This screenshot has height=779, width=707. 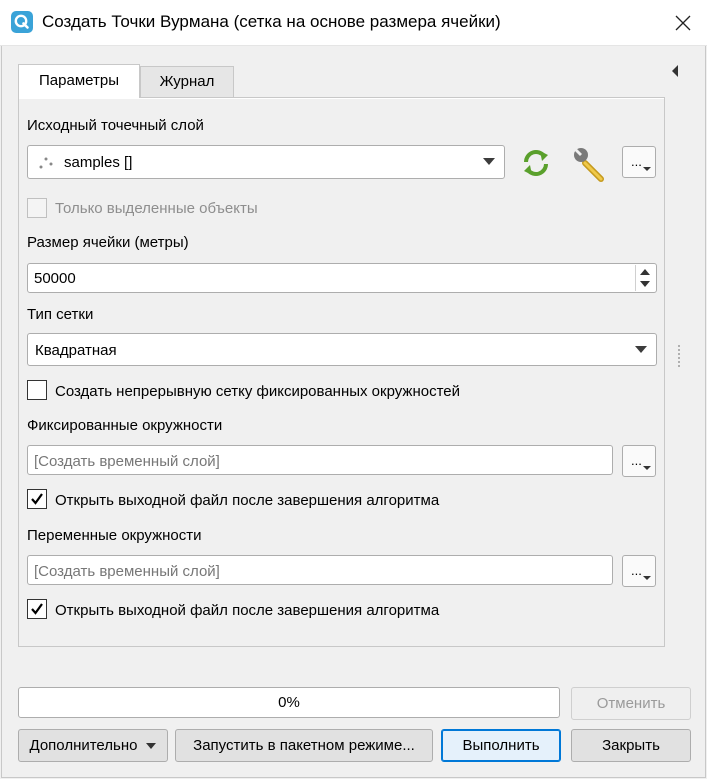 I want to click on close-icon, so click(x=683, y=23).